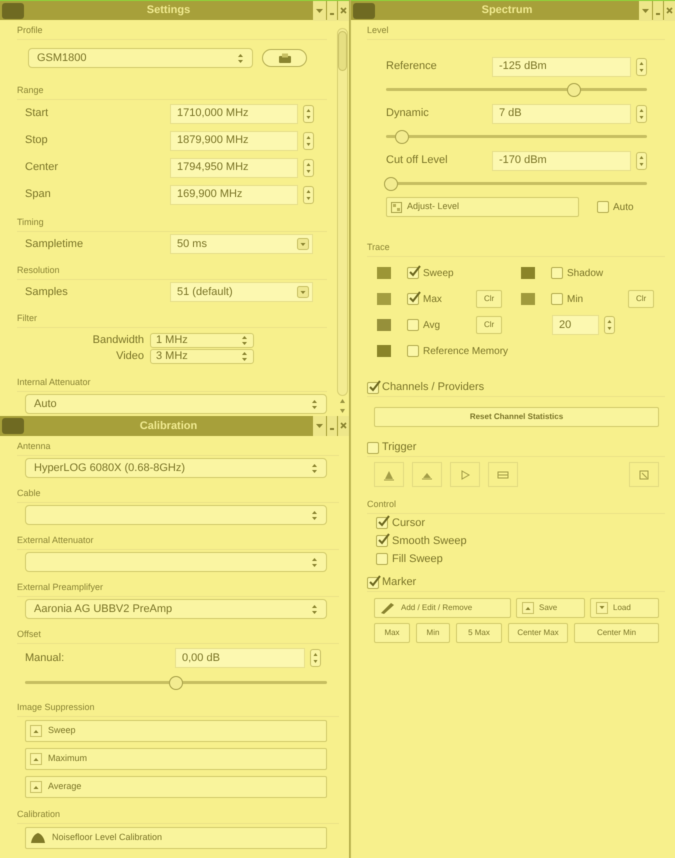  What do you see at coordinates (176, 759) in the screenshot?
I see `button: Maximum` at bounding box center [176, 759].